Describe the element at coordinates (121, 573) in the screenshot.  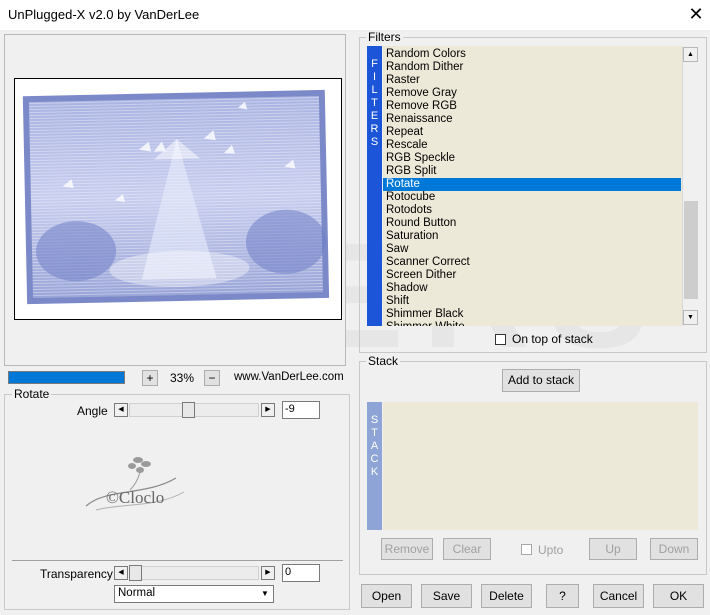
I see `transparency-decrease-button: ◀` at that location.